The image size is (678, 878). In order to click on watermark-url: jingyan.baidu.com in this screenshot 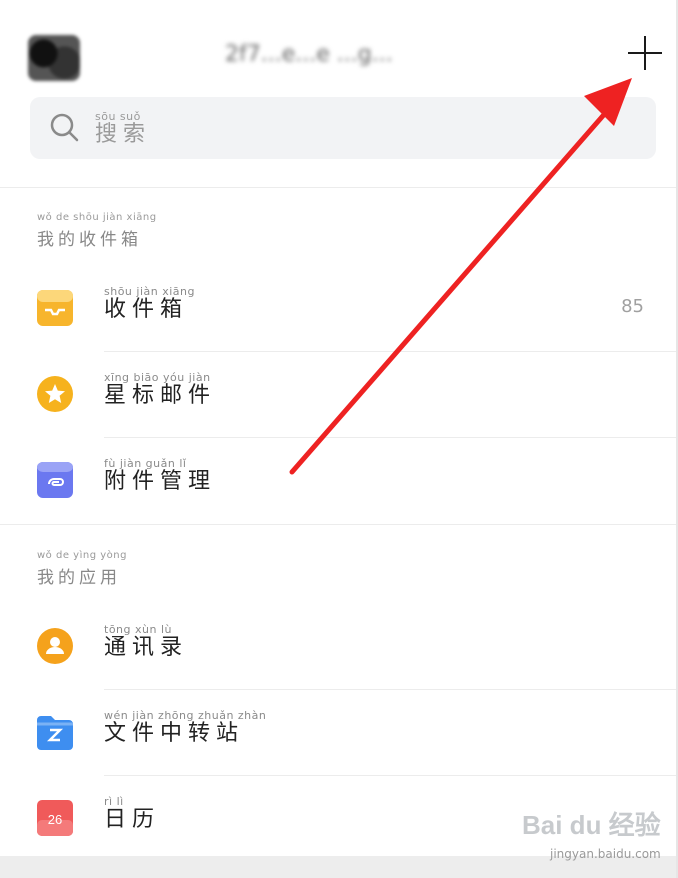, I will do `click(605, 854)`.